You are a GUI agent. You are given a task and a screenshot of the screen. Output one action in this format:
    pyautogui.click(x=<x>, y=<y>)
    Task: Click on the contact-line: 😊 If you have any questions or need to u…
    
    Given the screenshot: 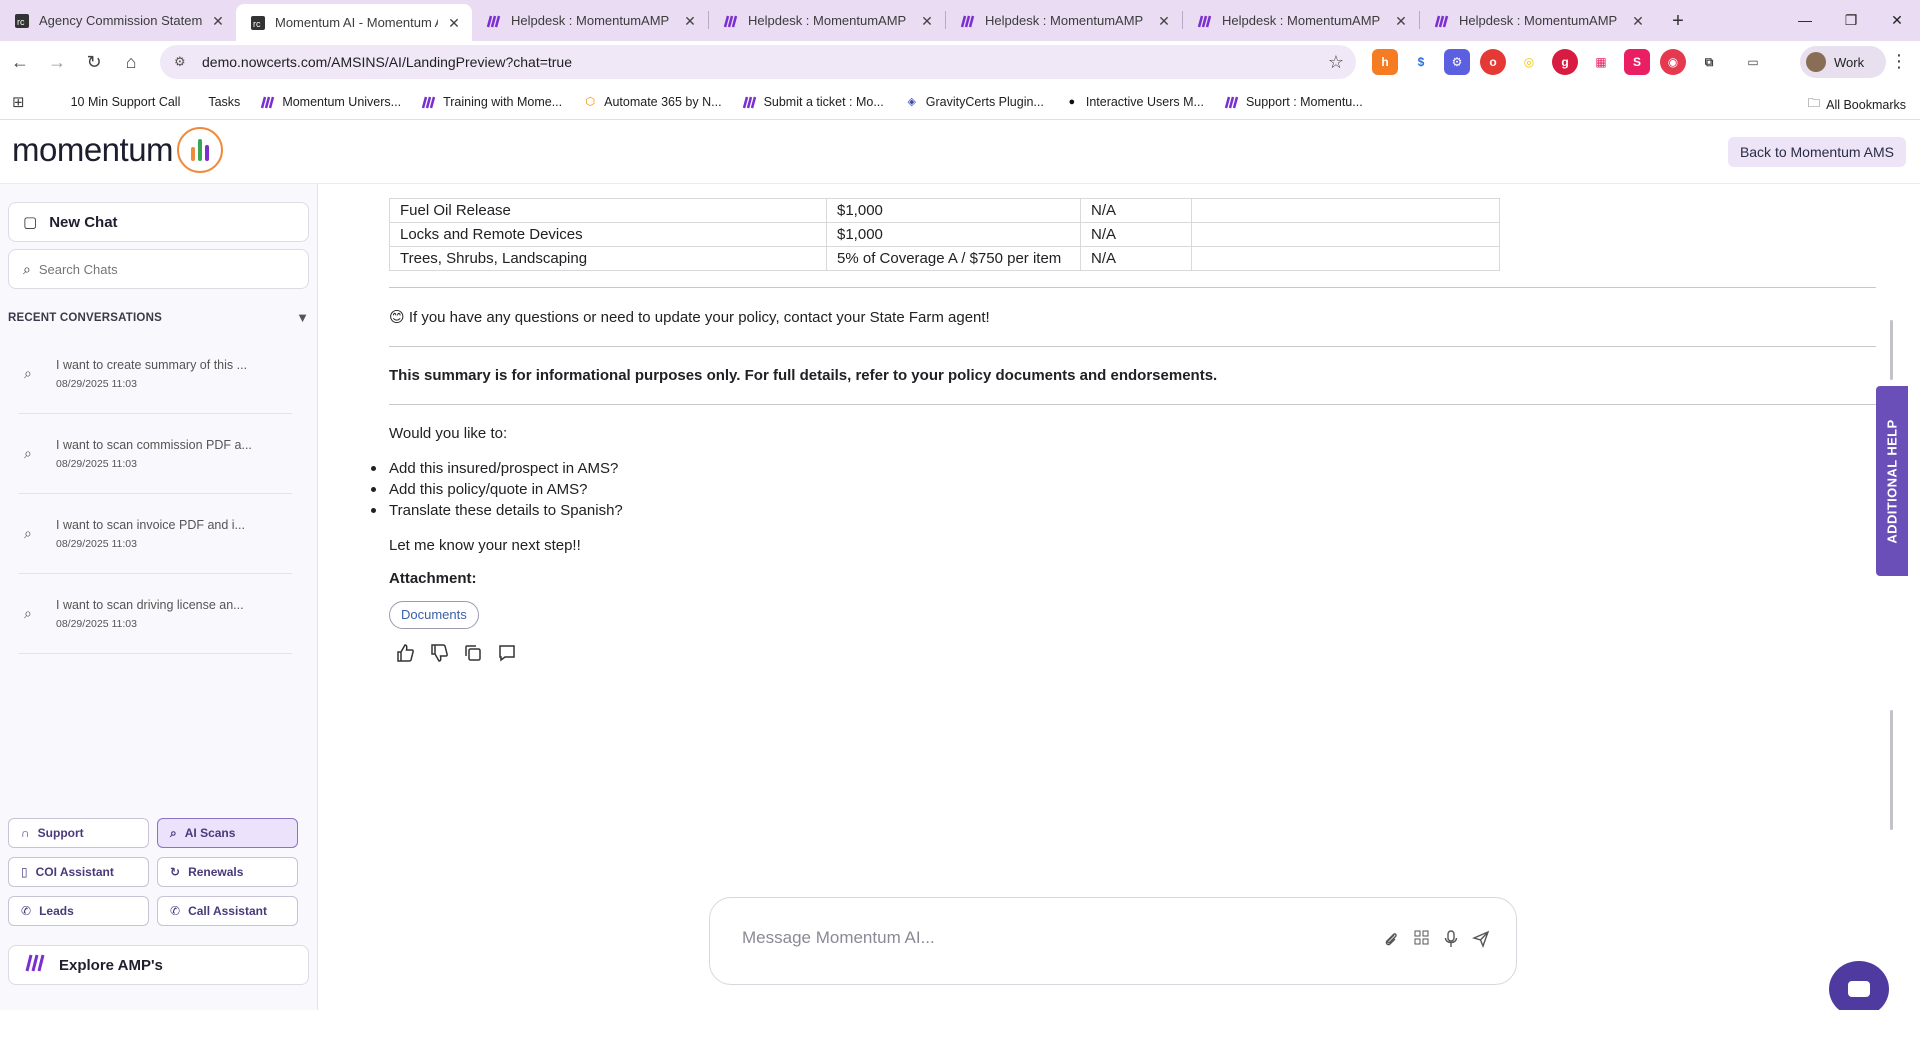 What is the action you would take?
    pyautogui.click(x=1132, y=317)
    